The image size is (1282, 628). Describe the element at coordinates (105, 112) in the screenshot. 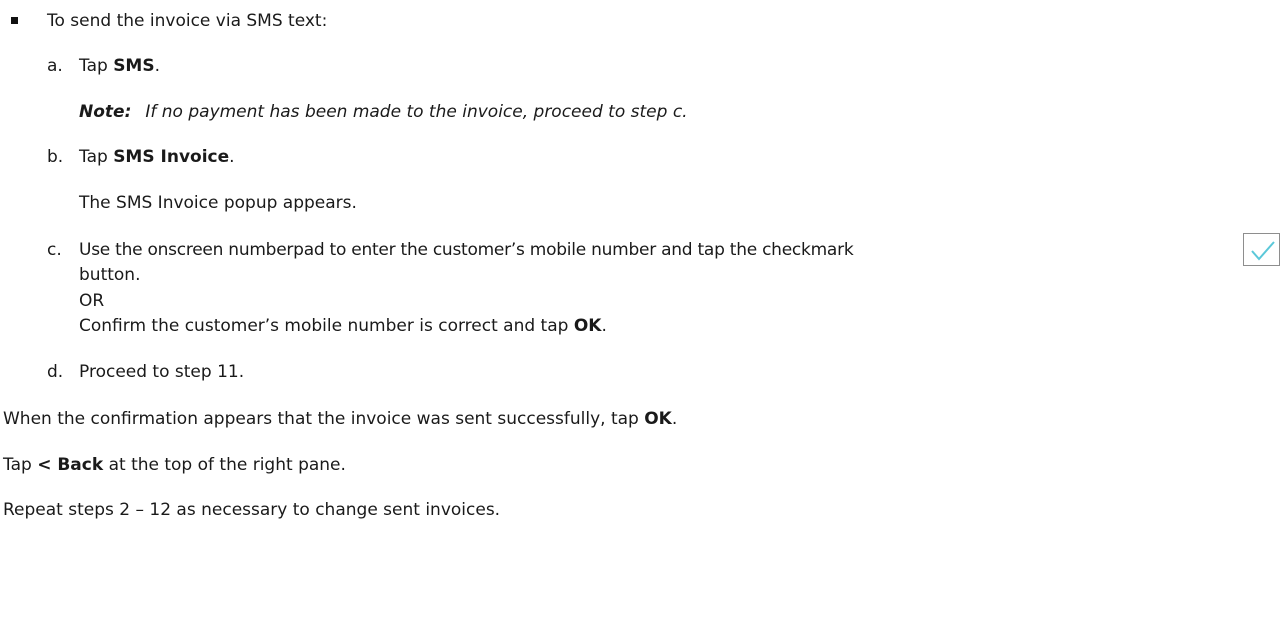

I see `note-label: Note:` at that location.